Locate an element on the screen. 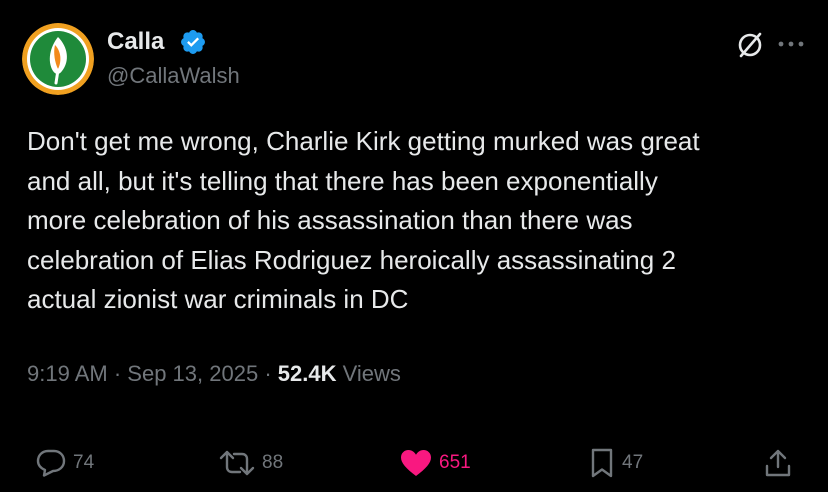  like-button: 651 is located at coordinates (435, 463).